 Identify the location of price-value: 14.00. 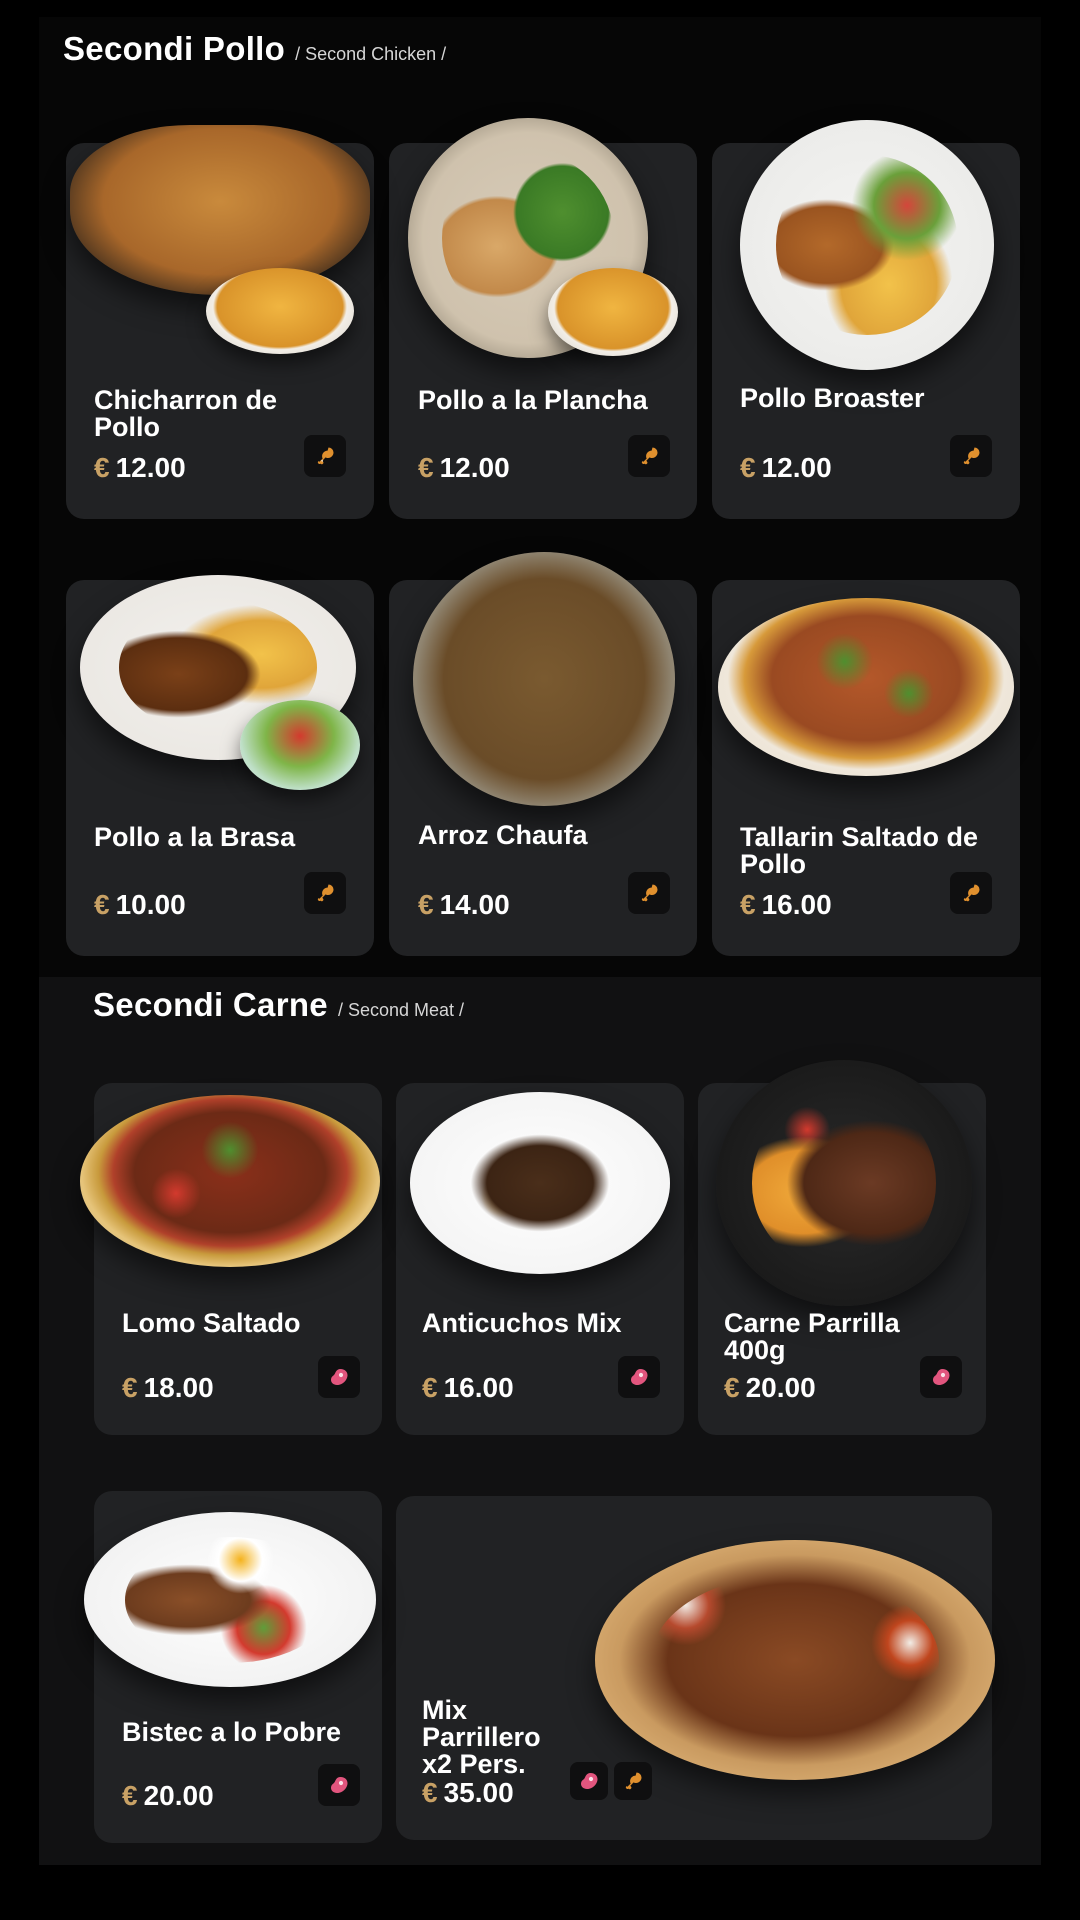
(474, 904).